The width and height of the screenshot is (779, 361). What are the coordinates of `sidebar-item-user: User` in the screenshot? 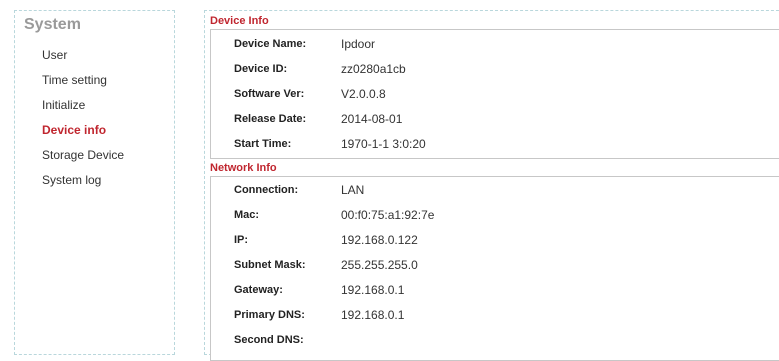 It's located at (54, 55).